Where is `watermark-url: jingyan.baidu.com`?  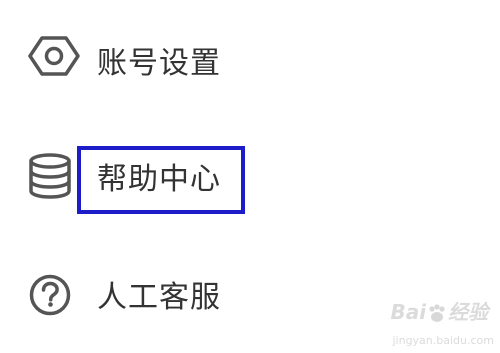
watermark-url: jingyan.baidu.com is located at coordinates (443, 340).